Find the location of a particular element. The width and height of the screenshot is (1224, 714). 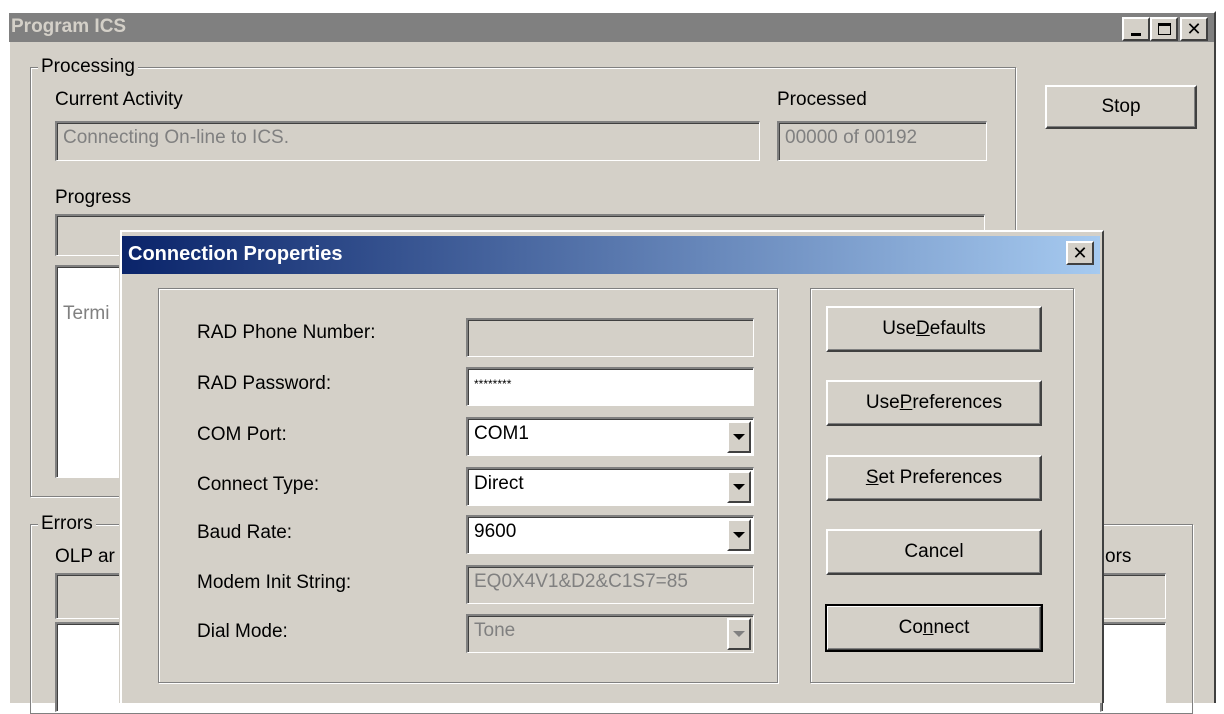

dial-mode-label: Dial Mode: is located at coordinates (242, 631).